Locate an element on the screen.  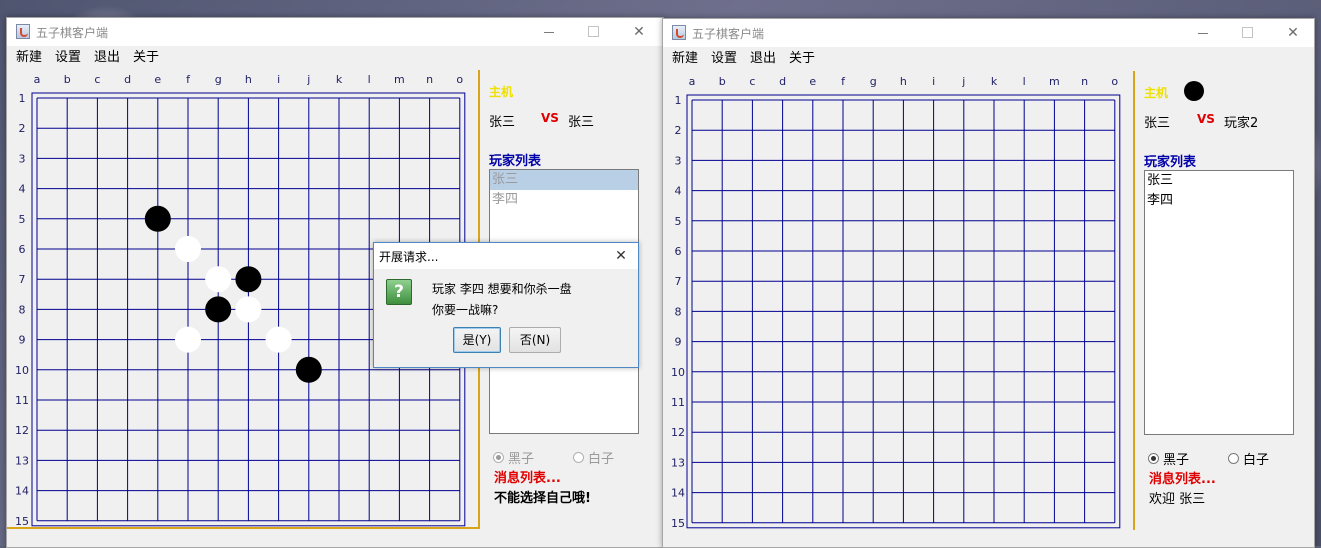
column-label: n is located at coordinates (429, 79).